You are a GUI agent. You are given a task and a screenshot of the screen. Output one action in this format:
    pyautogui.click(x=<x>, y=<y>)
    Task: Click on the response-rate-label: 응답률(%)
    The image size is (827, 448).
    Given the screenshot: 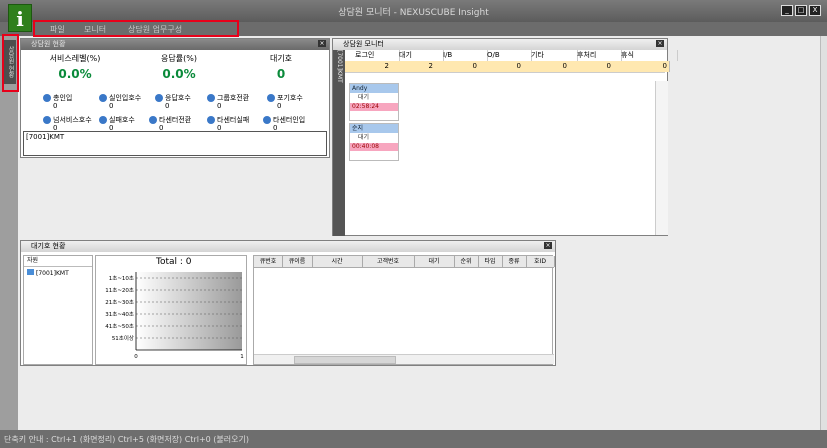 What is the action you would take?
    pyautogui.click(x=179, y=58)
    